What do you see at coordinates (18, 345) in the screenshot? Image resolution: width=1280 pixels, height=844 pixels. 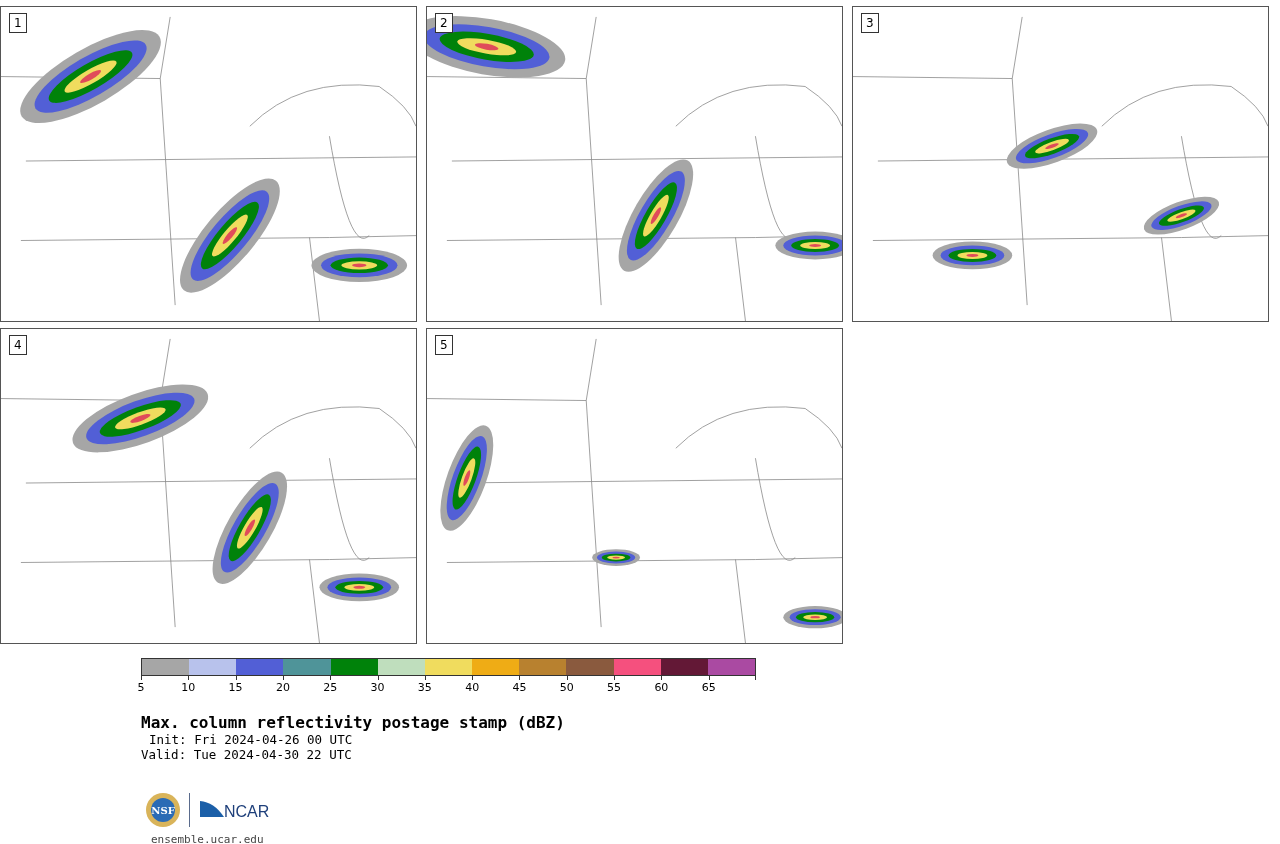 I see `panel-number: 4` at bounding box center [18, 345].